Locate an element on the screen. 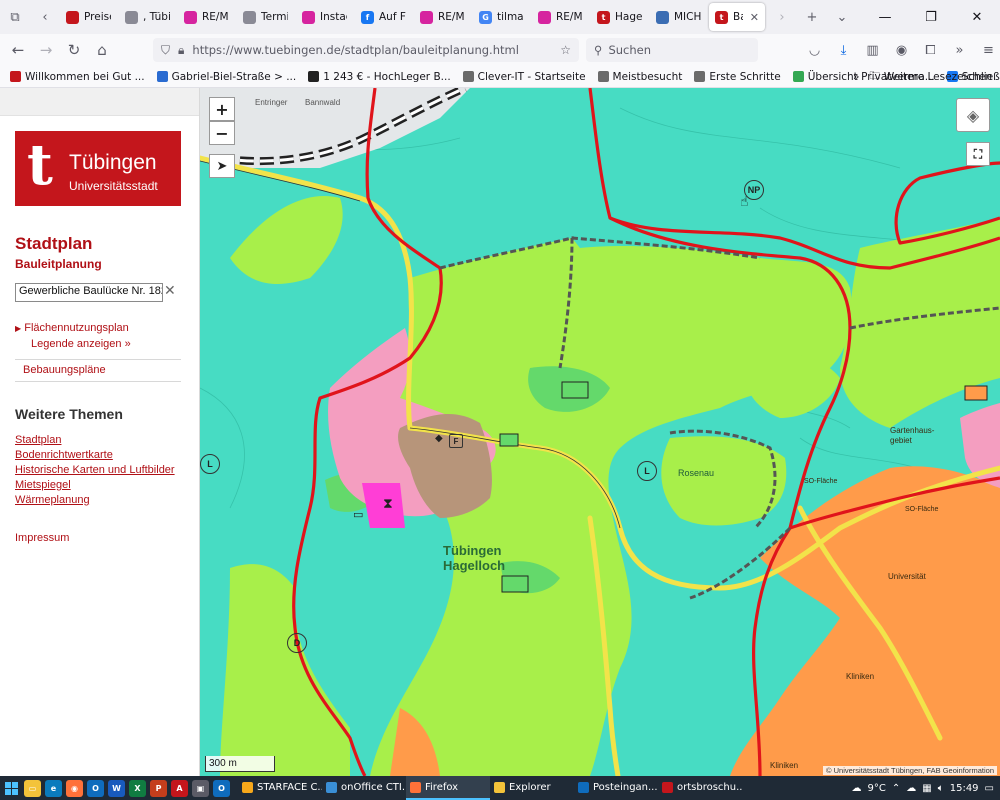  tab-list-icon: ⧉ is located at coordinates (15, 17).